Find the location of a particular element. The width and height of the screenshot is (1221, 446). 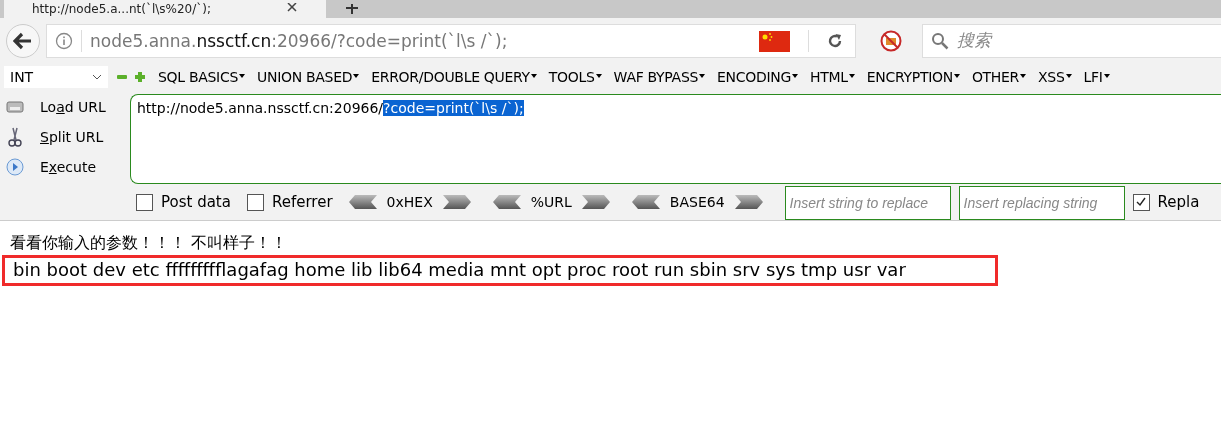

menu-button: WAF BYPASS is located at coordinates (659, 77).